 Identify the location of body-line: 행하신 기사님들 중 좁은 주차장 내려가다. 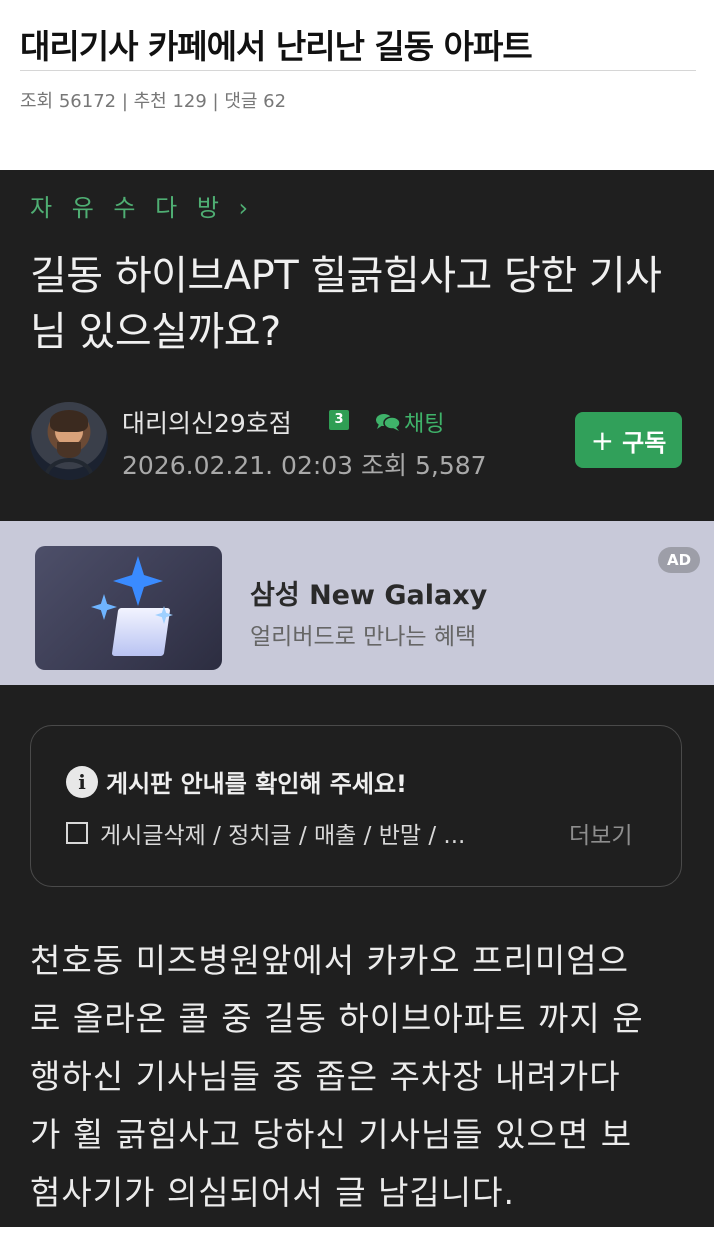
(325, 1076).